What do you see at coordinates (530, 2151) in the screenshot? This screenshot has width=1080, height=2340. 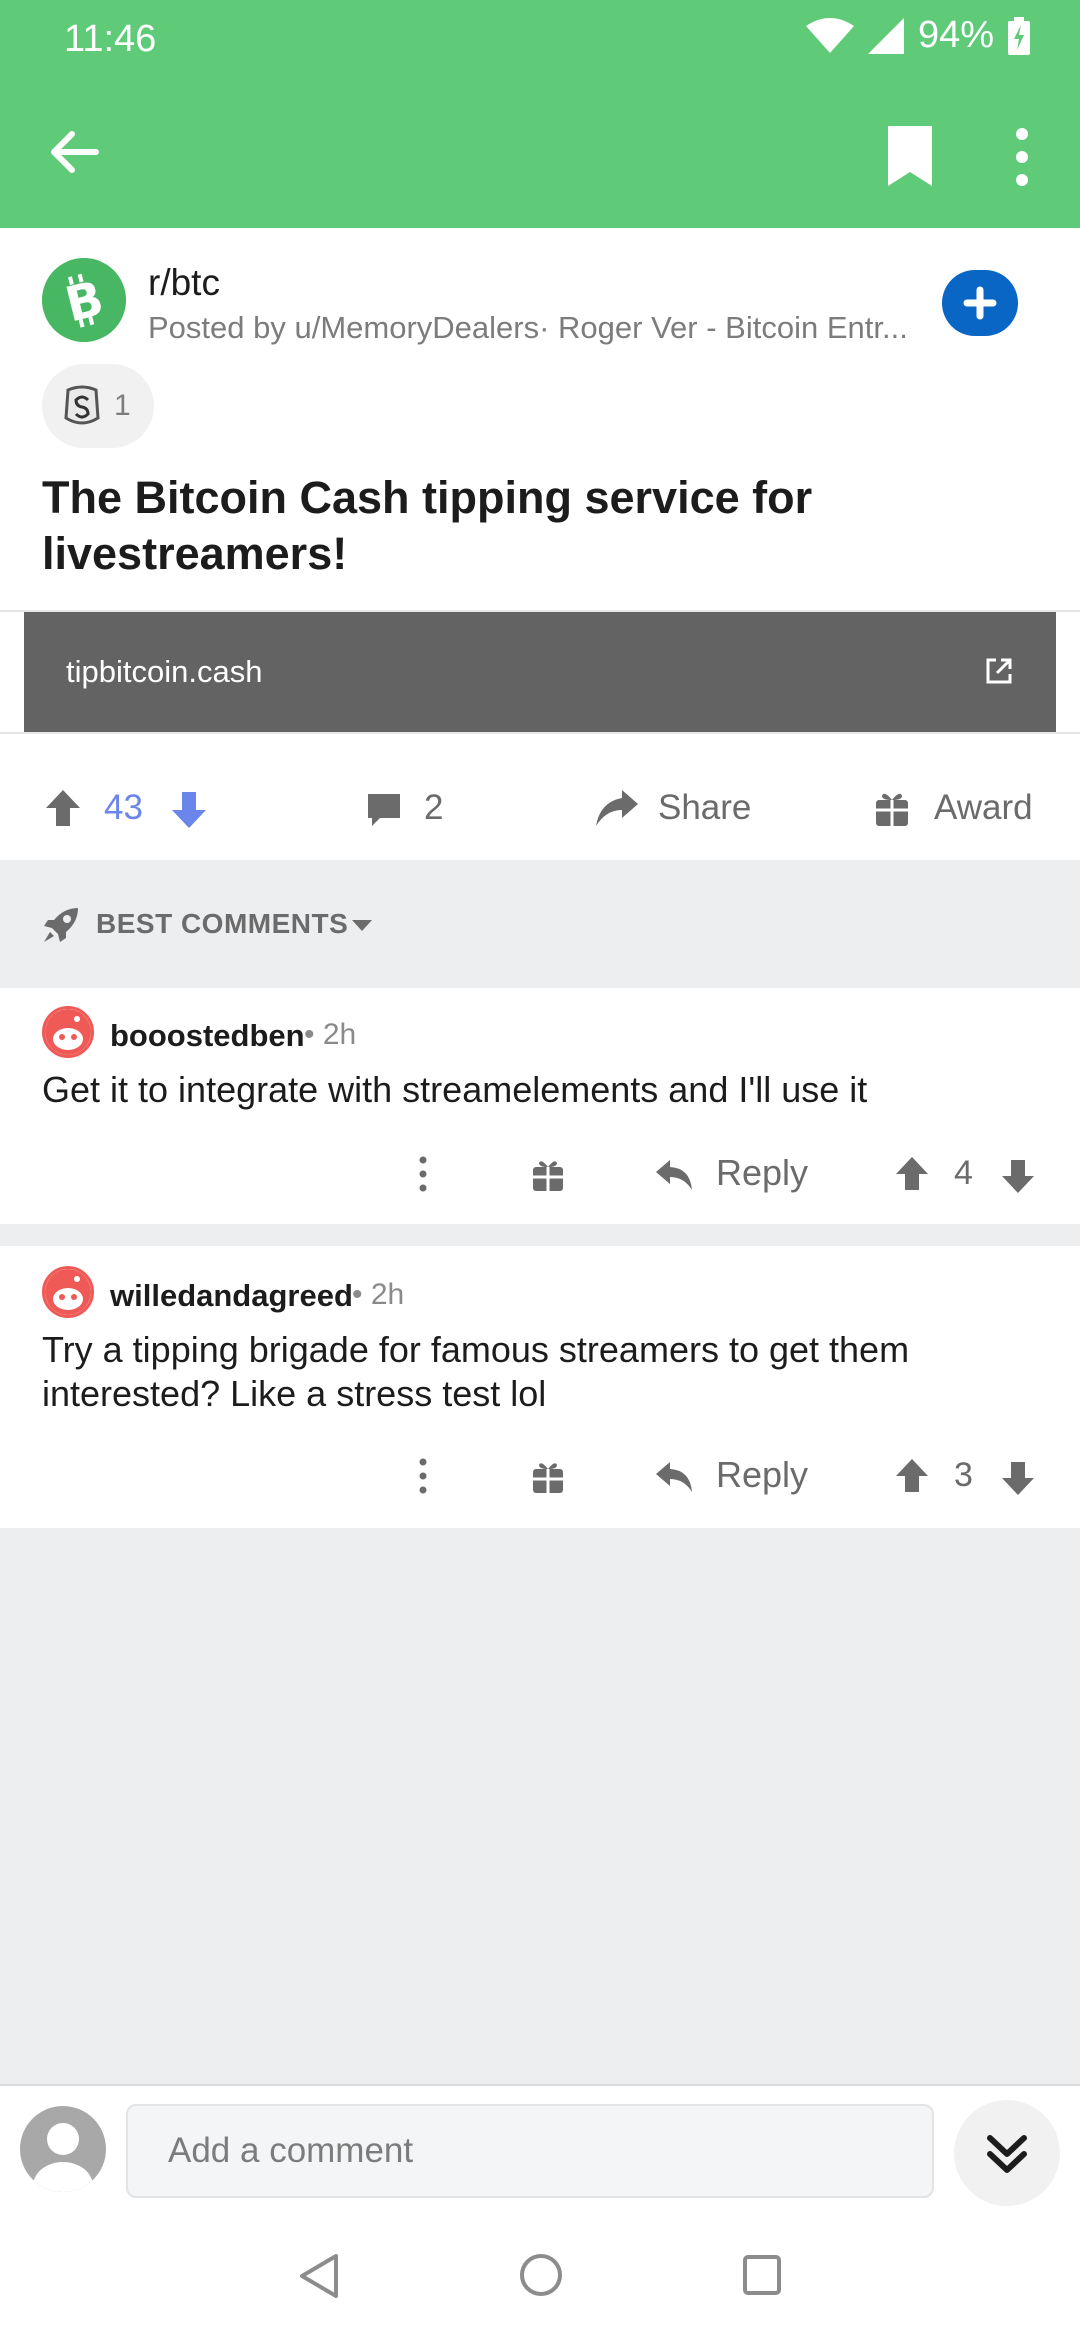 I see `comment-input` at bounding box center [530, 2151].